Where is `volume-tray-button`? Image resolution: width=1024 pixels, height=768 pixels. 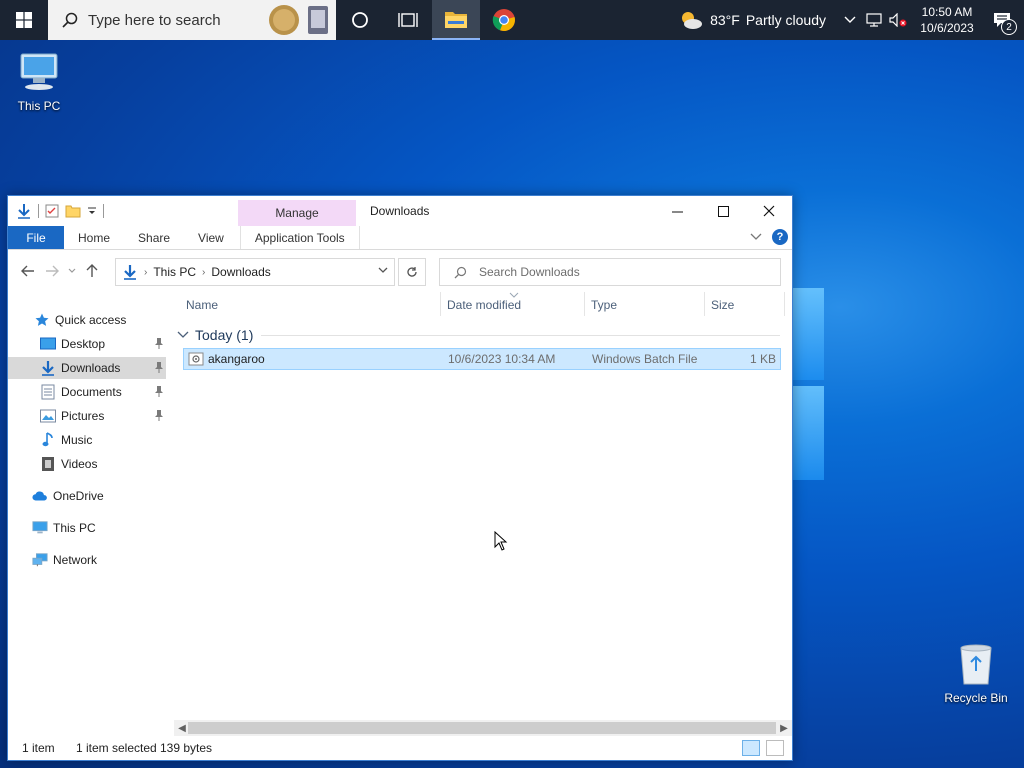
volume-tray-button is located at coordinates (898, 20).